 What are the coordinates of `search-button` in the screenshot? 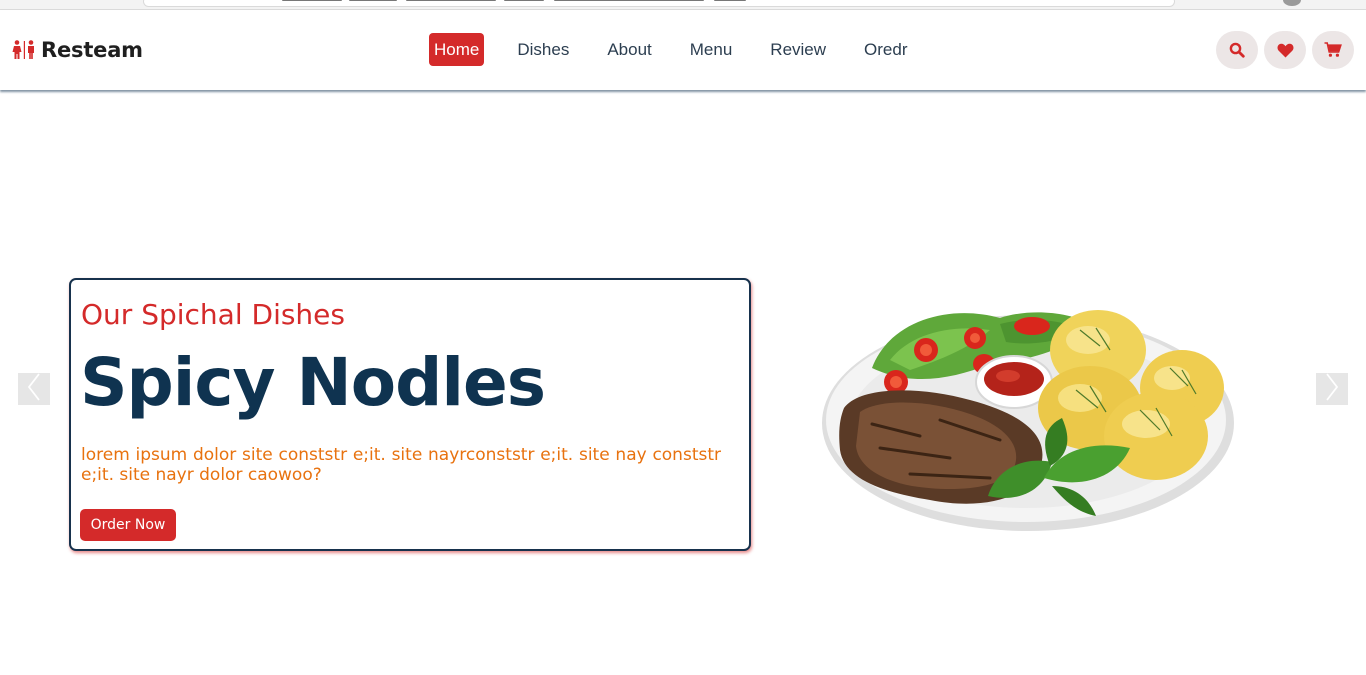 It's located at (1237, 50).